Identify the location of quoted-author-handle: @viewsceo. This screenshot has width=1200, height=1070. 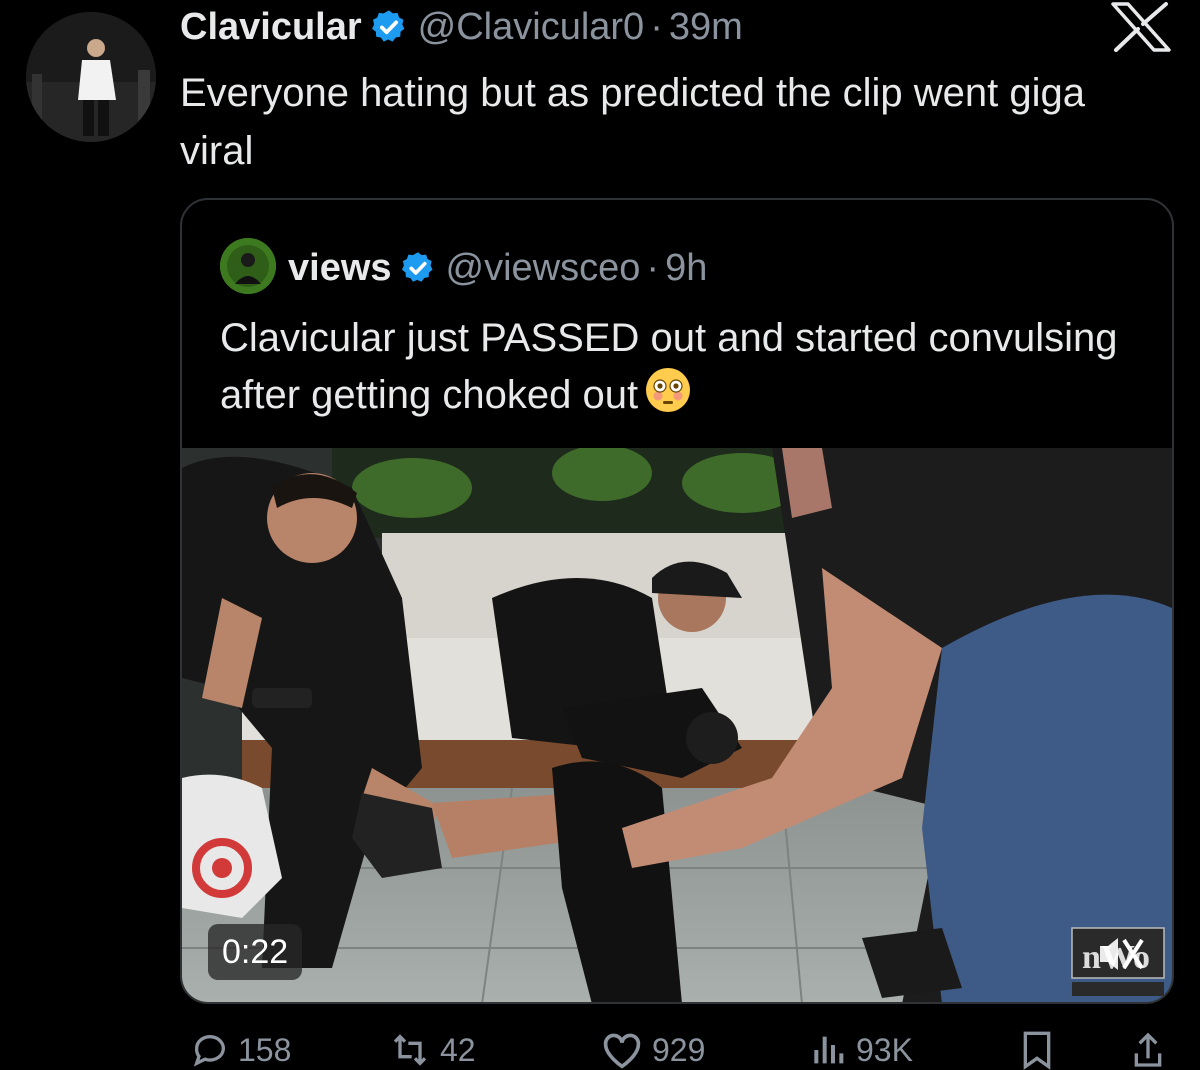
(543, 268).